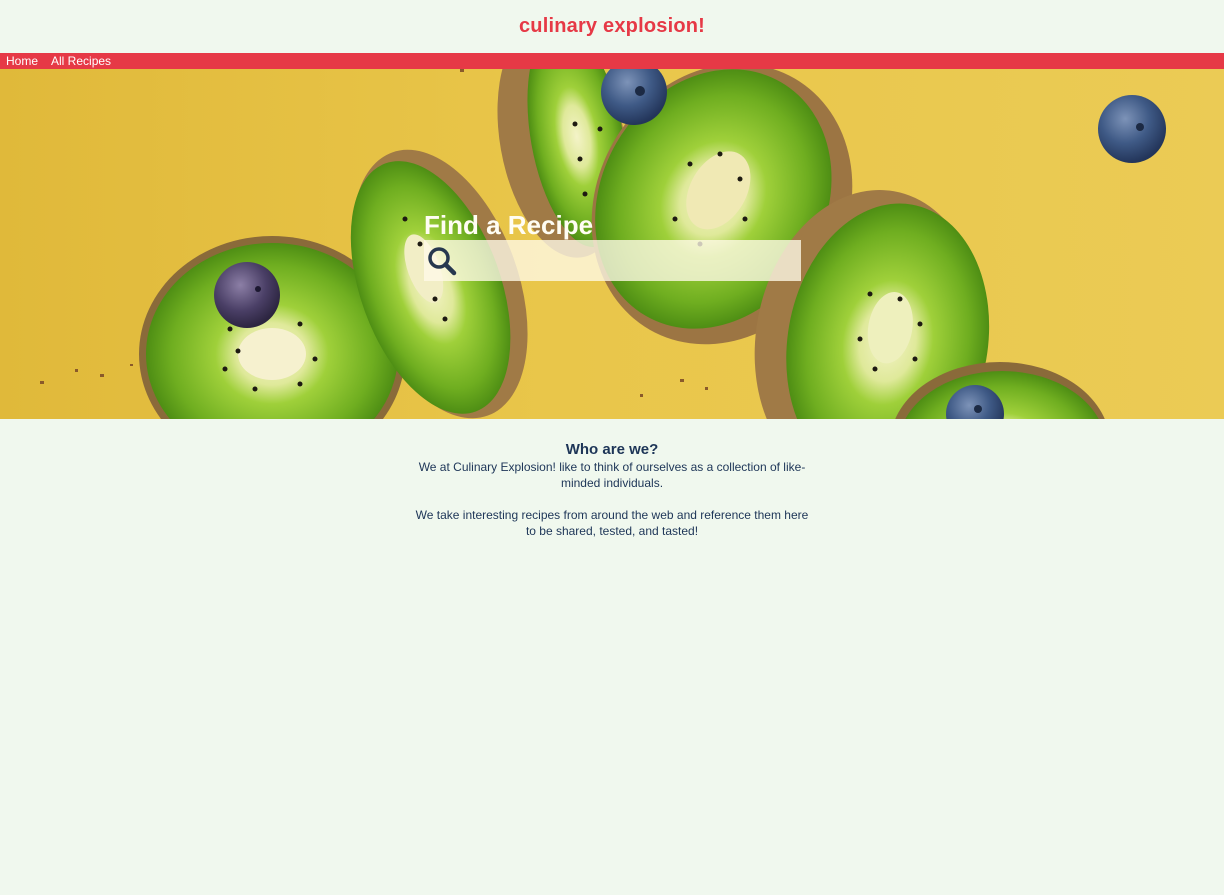 This screenshot has height=895, width=1224. What do you see at coordinates (612, 449) in the screenshot?
I see `about-heading: Who are we?` at bounding box center [612, 449].